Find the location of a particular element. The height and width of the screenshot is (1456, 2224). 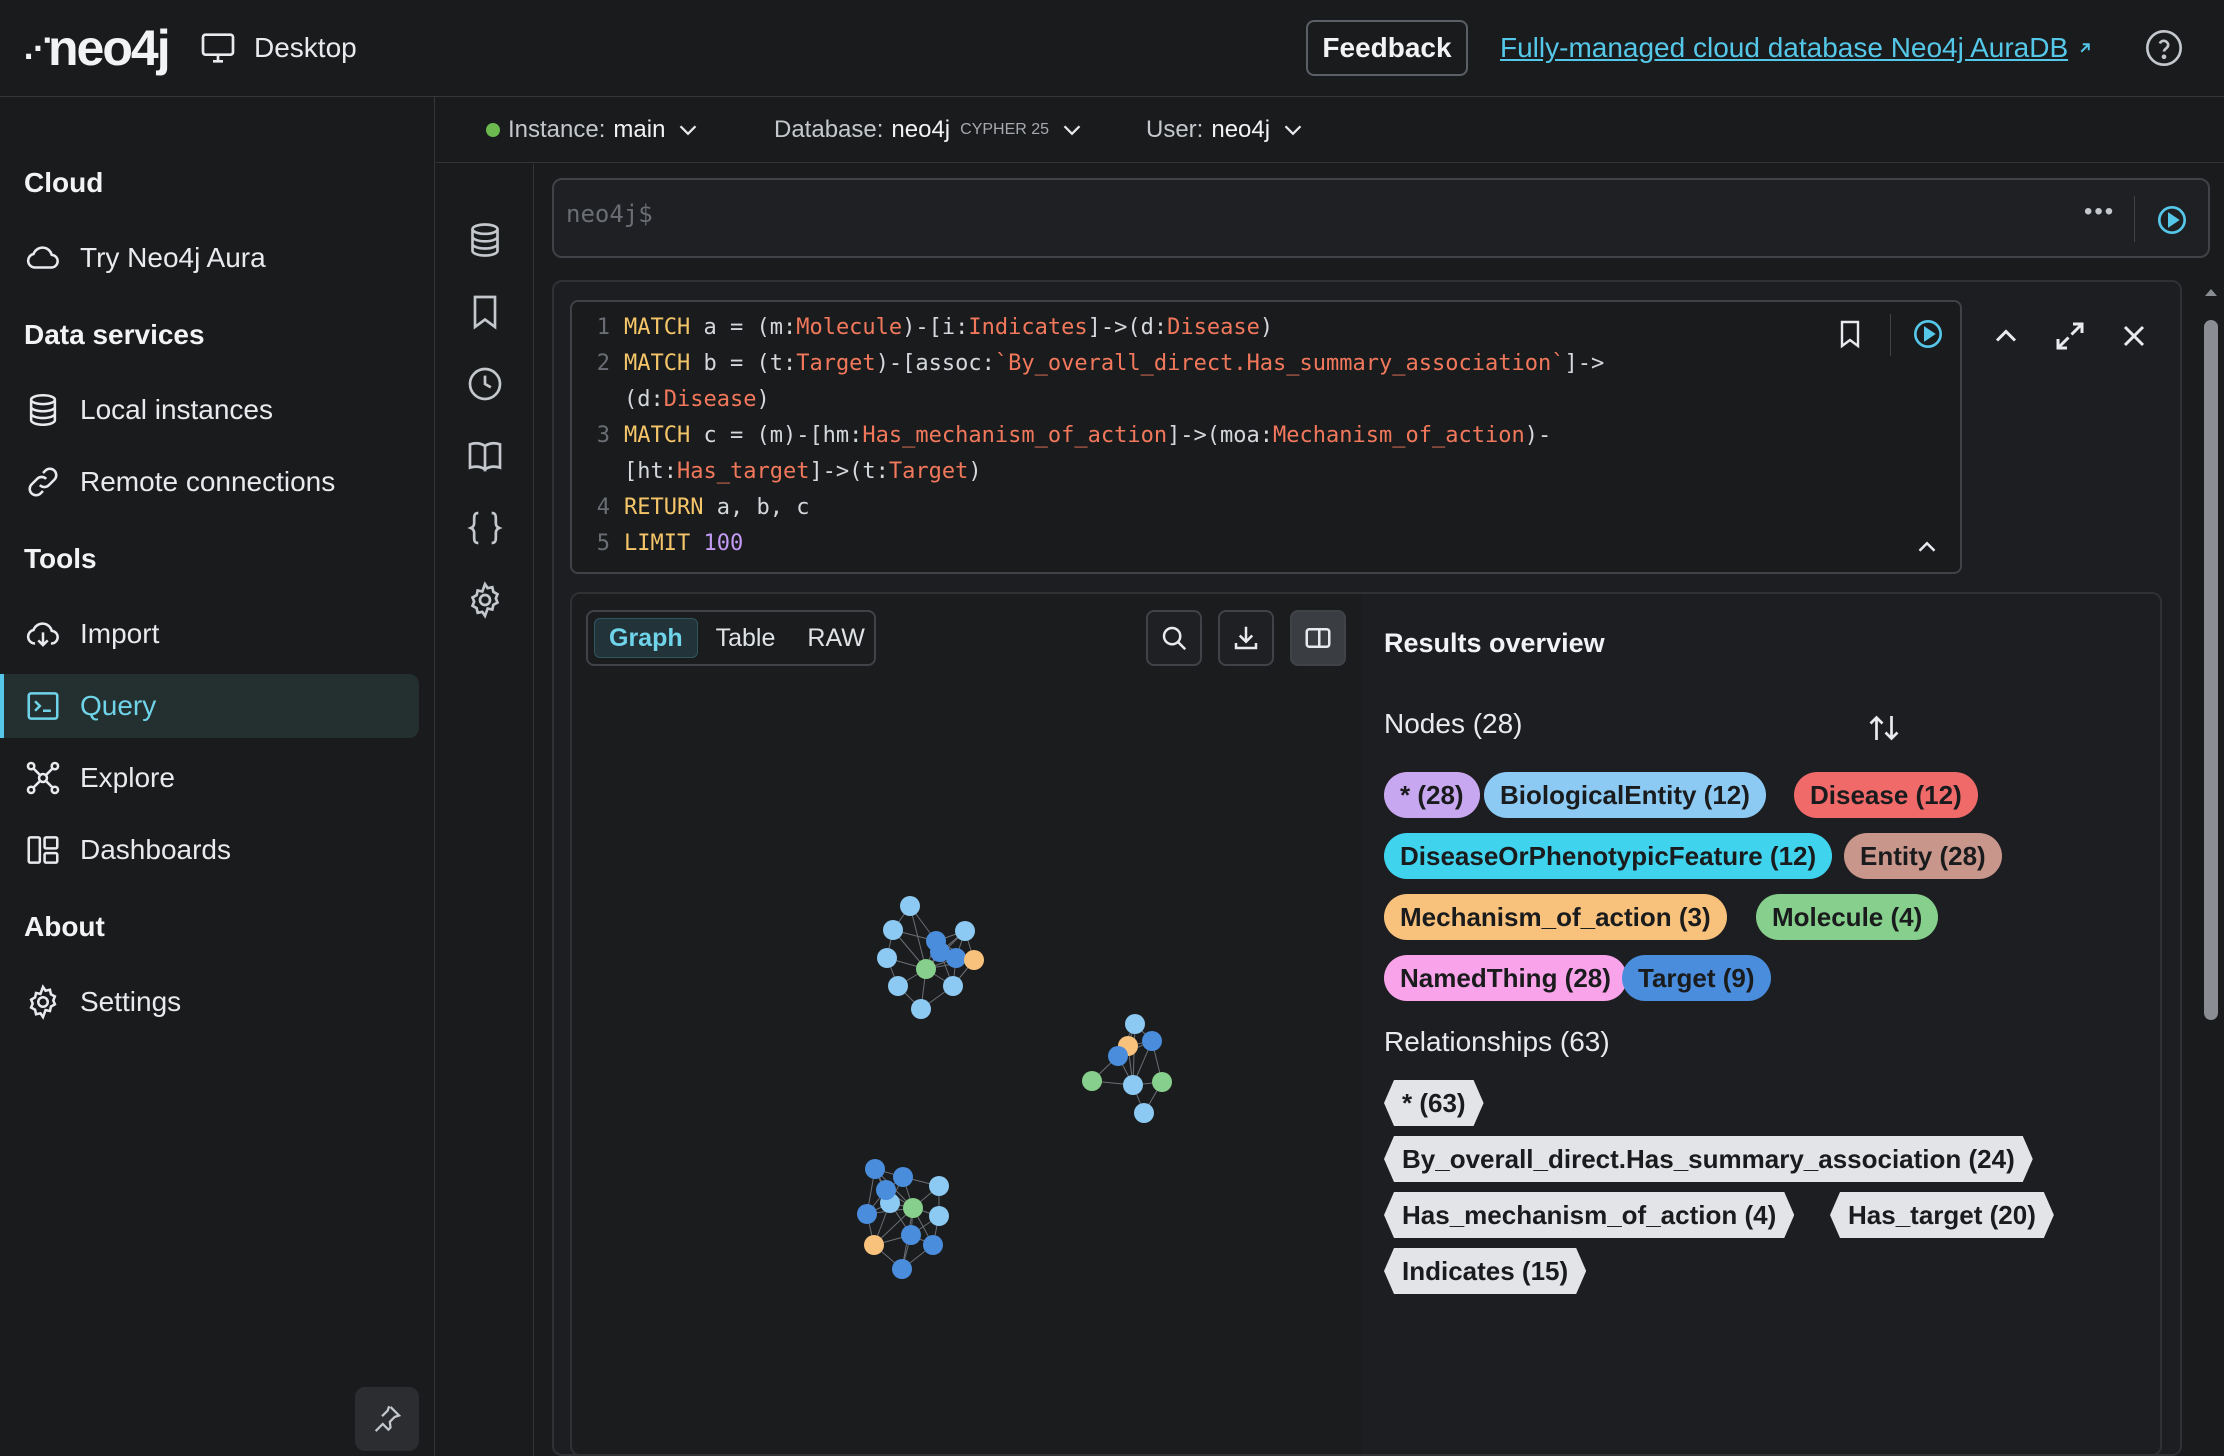

feedback-button: Feedback is located at coordinates (1387, 48).